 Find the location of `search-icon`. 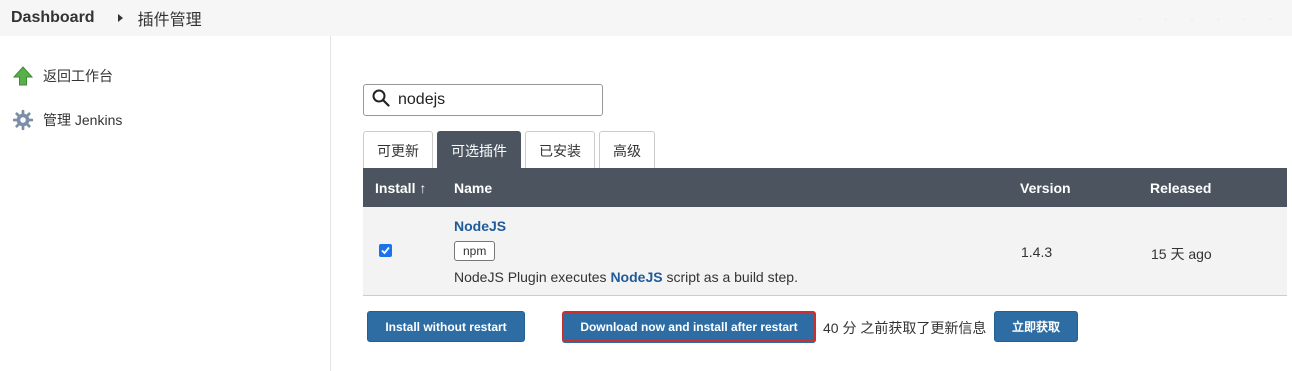

search-icon is located at coordinates (381, 100).